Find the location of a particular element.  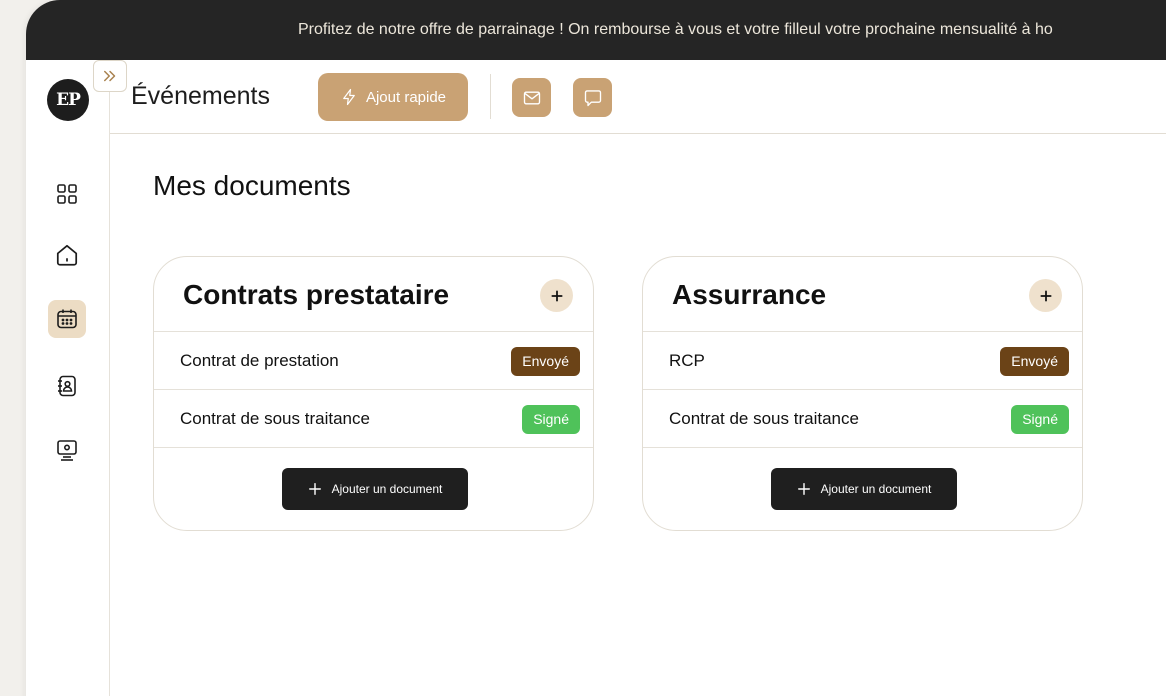

mail-button is located at coordinates (531, 97).